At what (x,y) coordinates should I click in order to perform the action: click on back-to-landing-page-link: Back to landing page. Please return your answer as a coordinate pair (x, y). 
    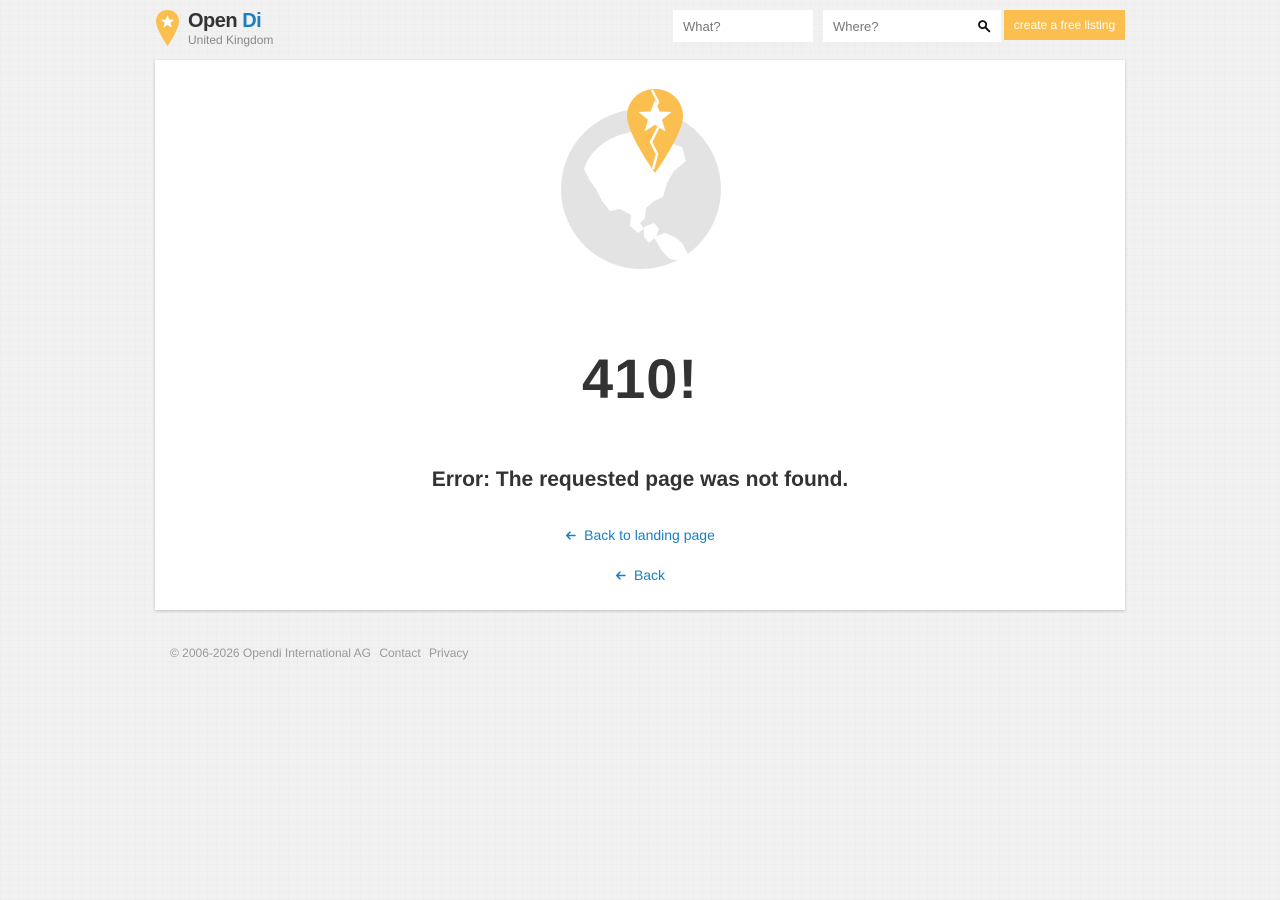
    Looking at the image, I should click on (640, 535).